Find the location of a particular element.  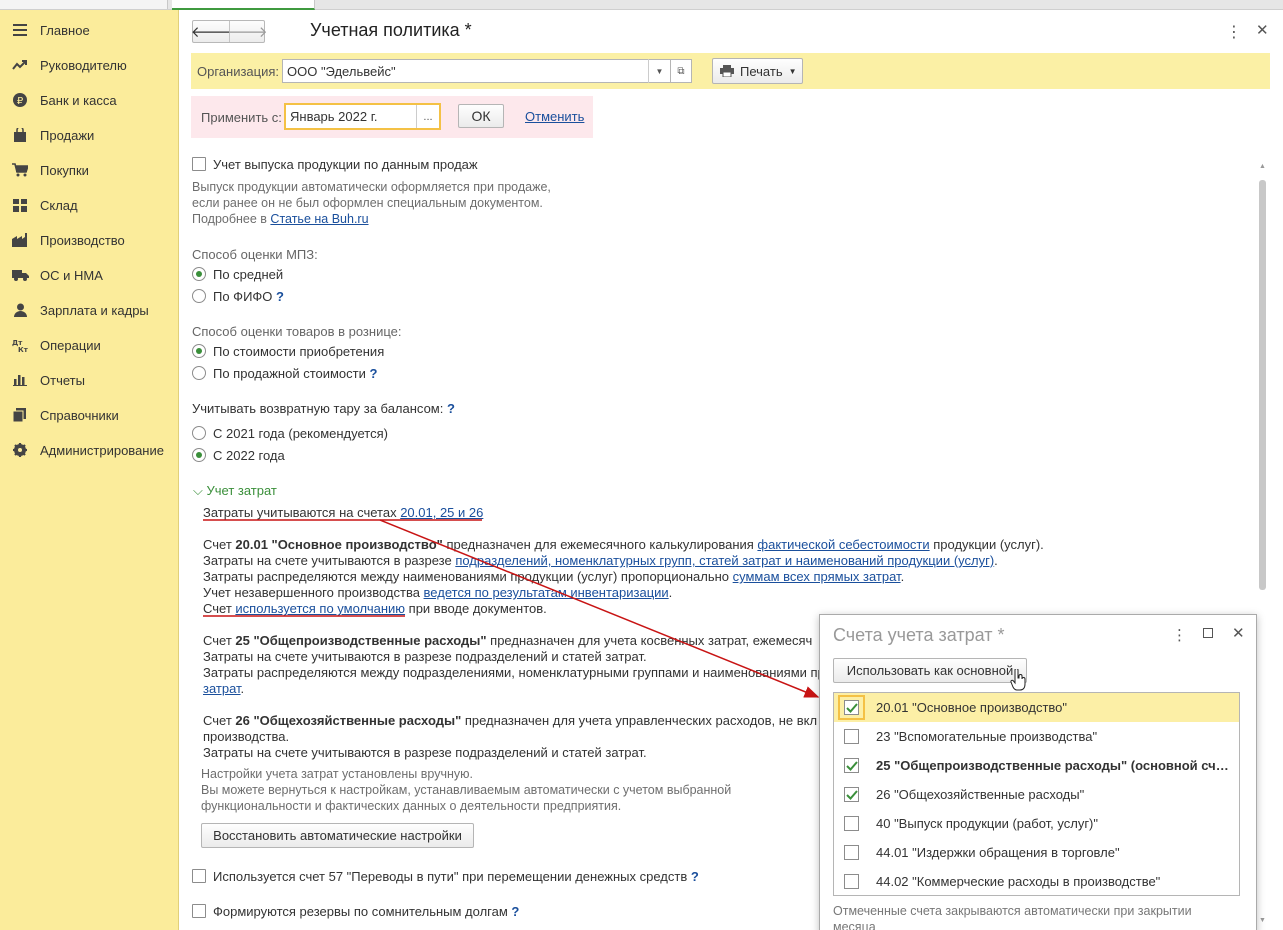

scroll-up-icon: ▲ is located at coordinates (1262, 166).